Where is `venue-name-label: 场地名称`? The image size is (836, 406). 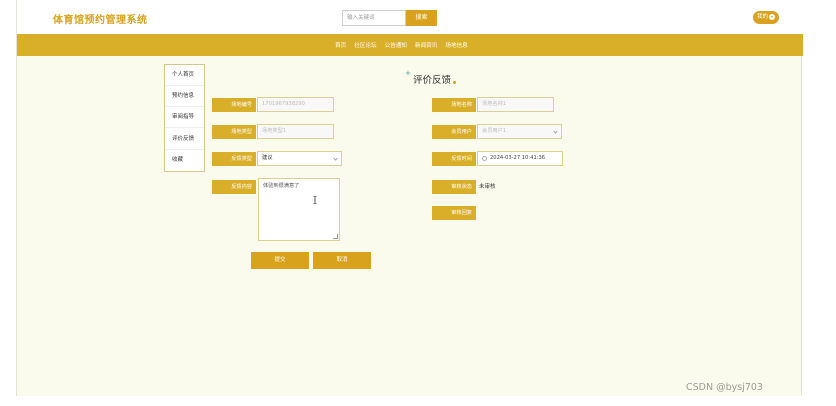 venue-name-label: 场地名称 is located at coordinates (454, 105).